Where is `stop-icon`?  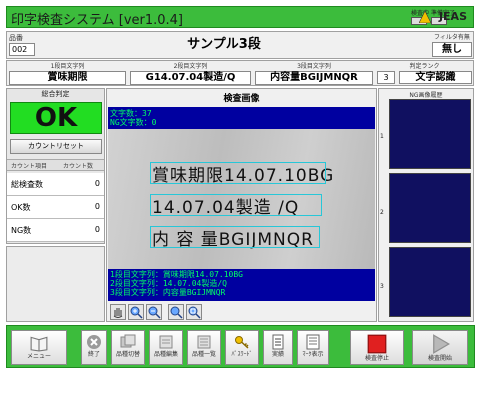
stop-icon is located at coordinates (377, 344).